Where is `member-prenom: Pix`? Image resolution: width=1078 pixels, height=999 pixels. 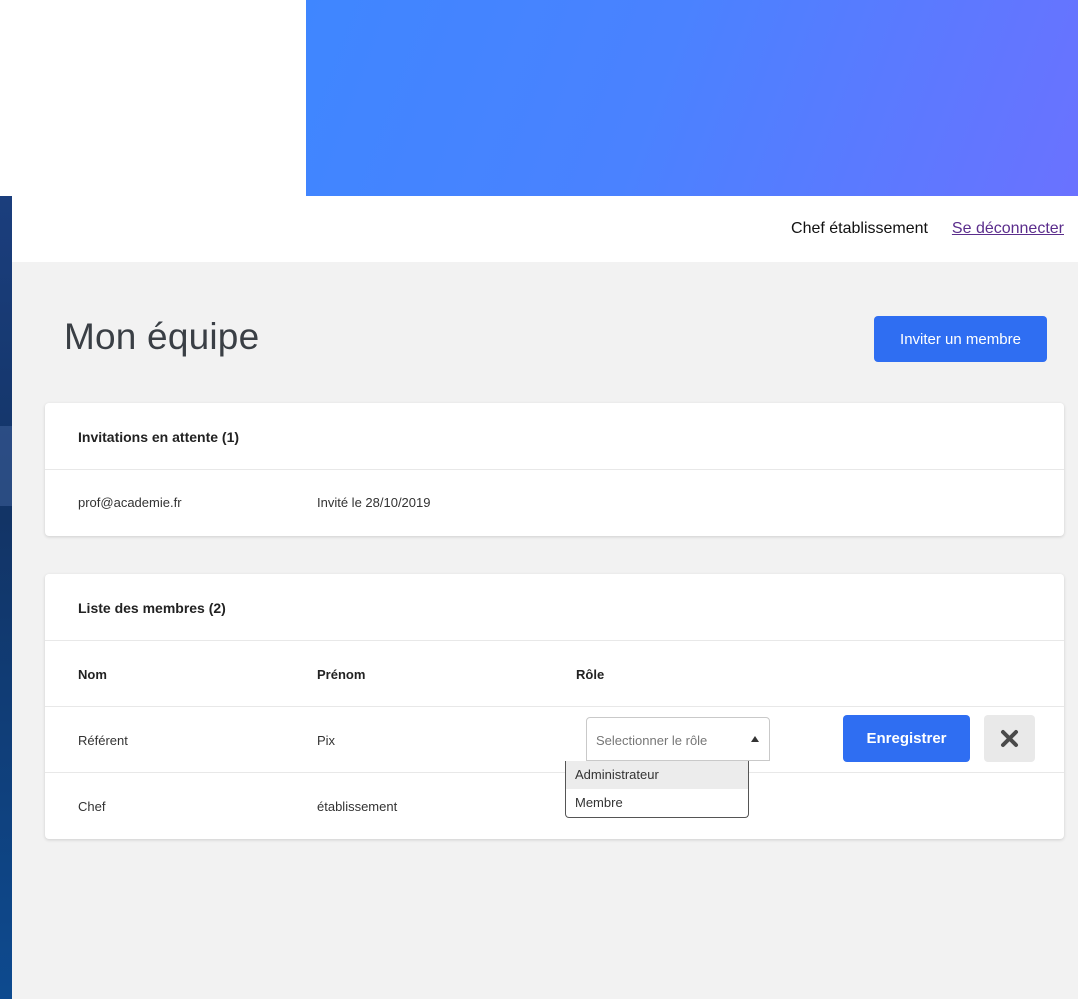 member-prenom: Pix is located at coordinates (326, 740).